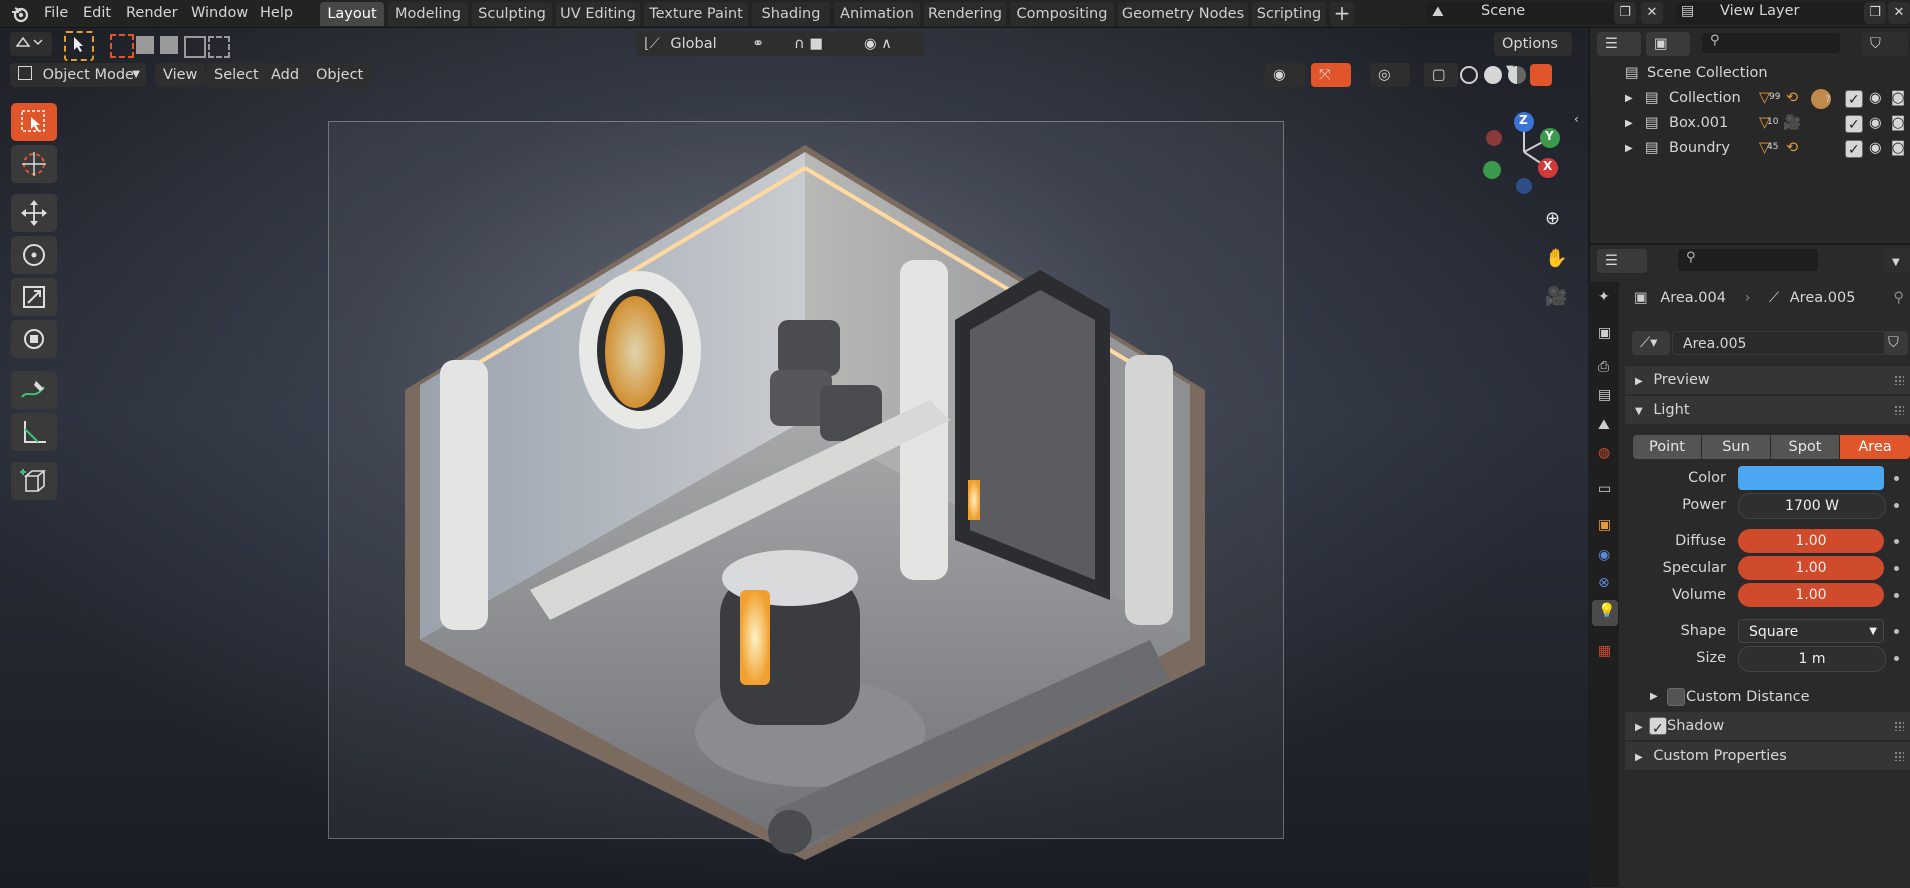 This screenshot has height=888, width=1910. I want to click on camera-view-icon: 🎥, so click(1556, 297).